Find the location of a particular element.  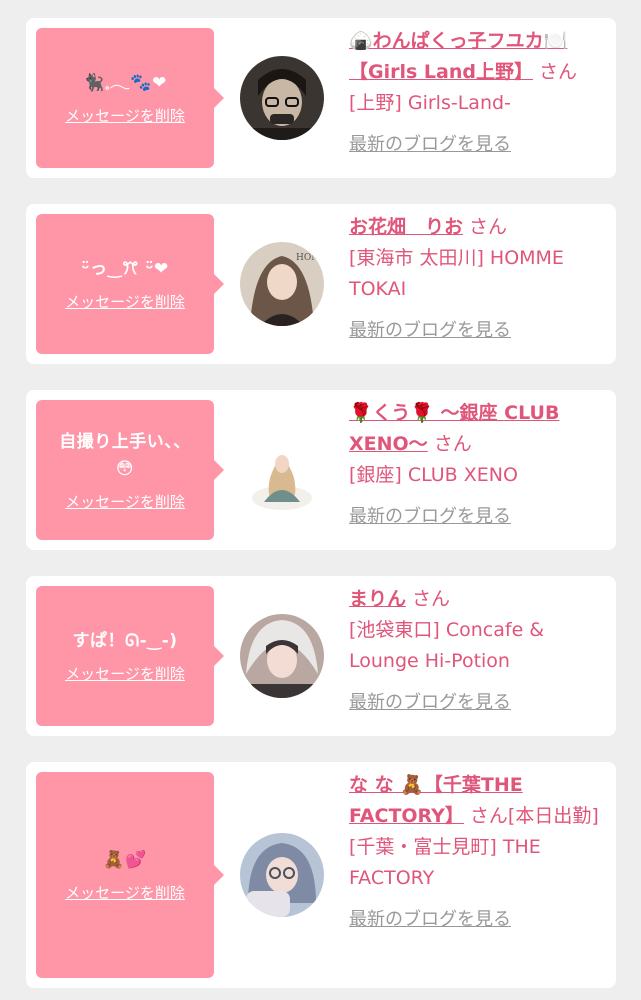

message-text: 🧸💕 is located at coordinates (125, 860).